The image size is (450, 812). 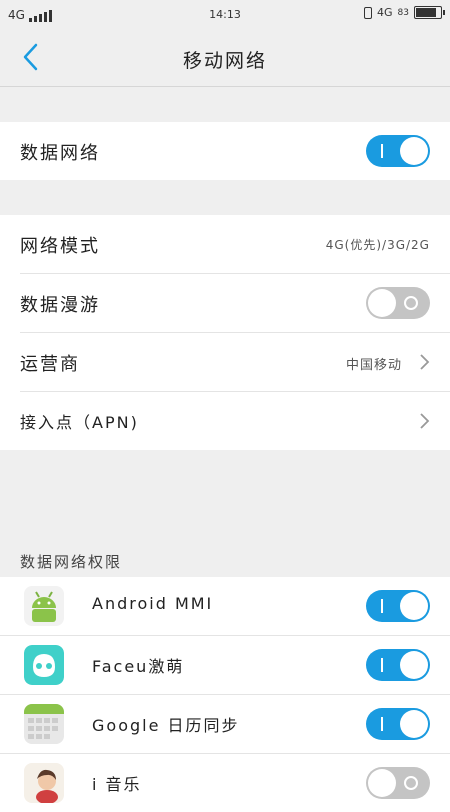 I want to click on app-toggle-google-calendar, so click(x=398, y=724).